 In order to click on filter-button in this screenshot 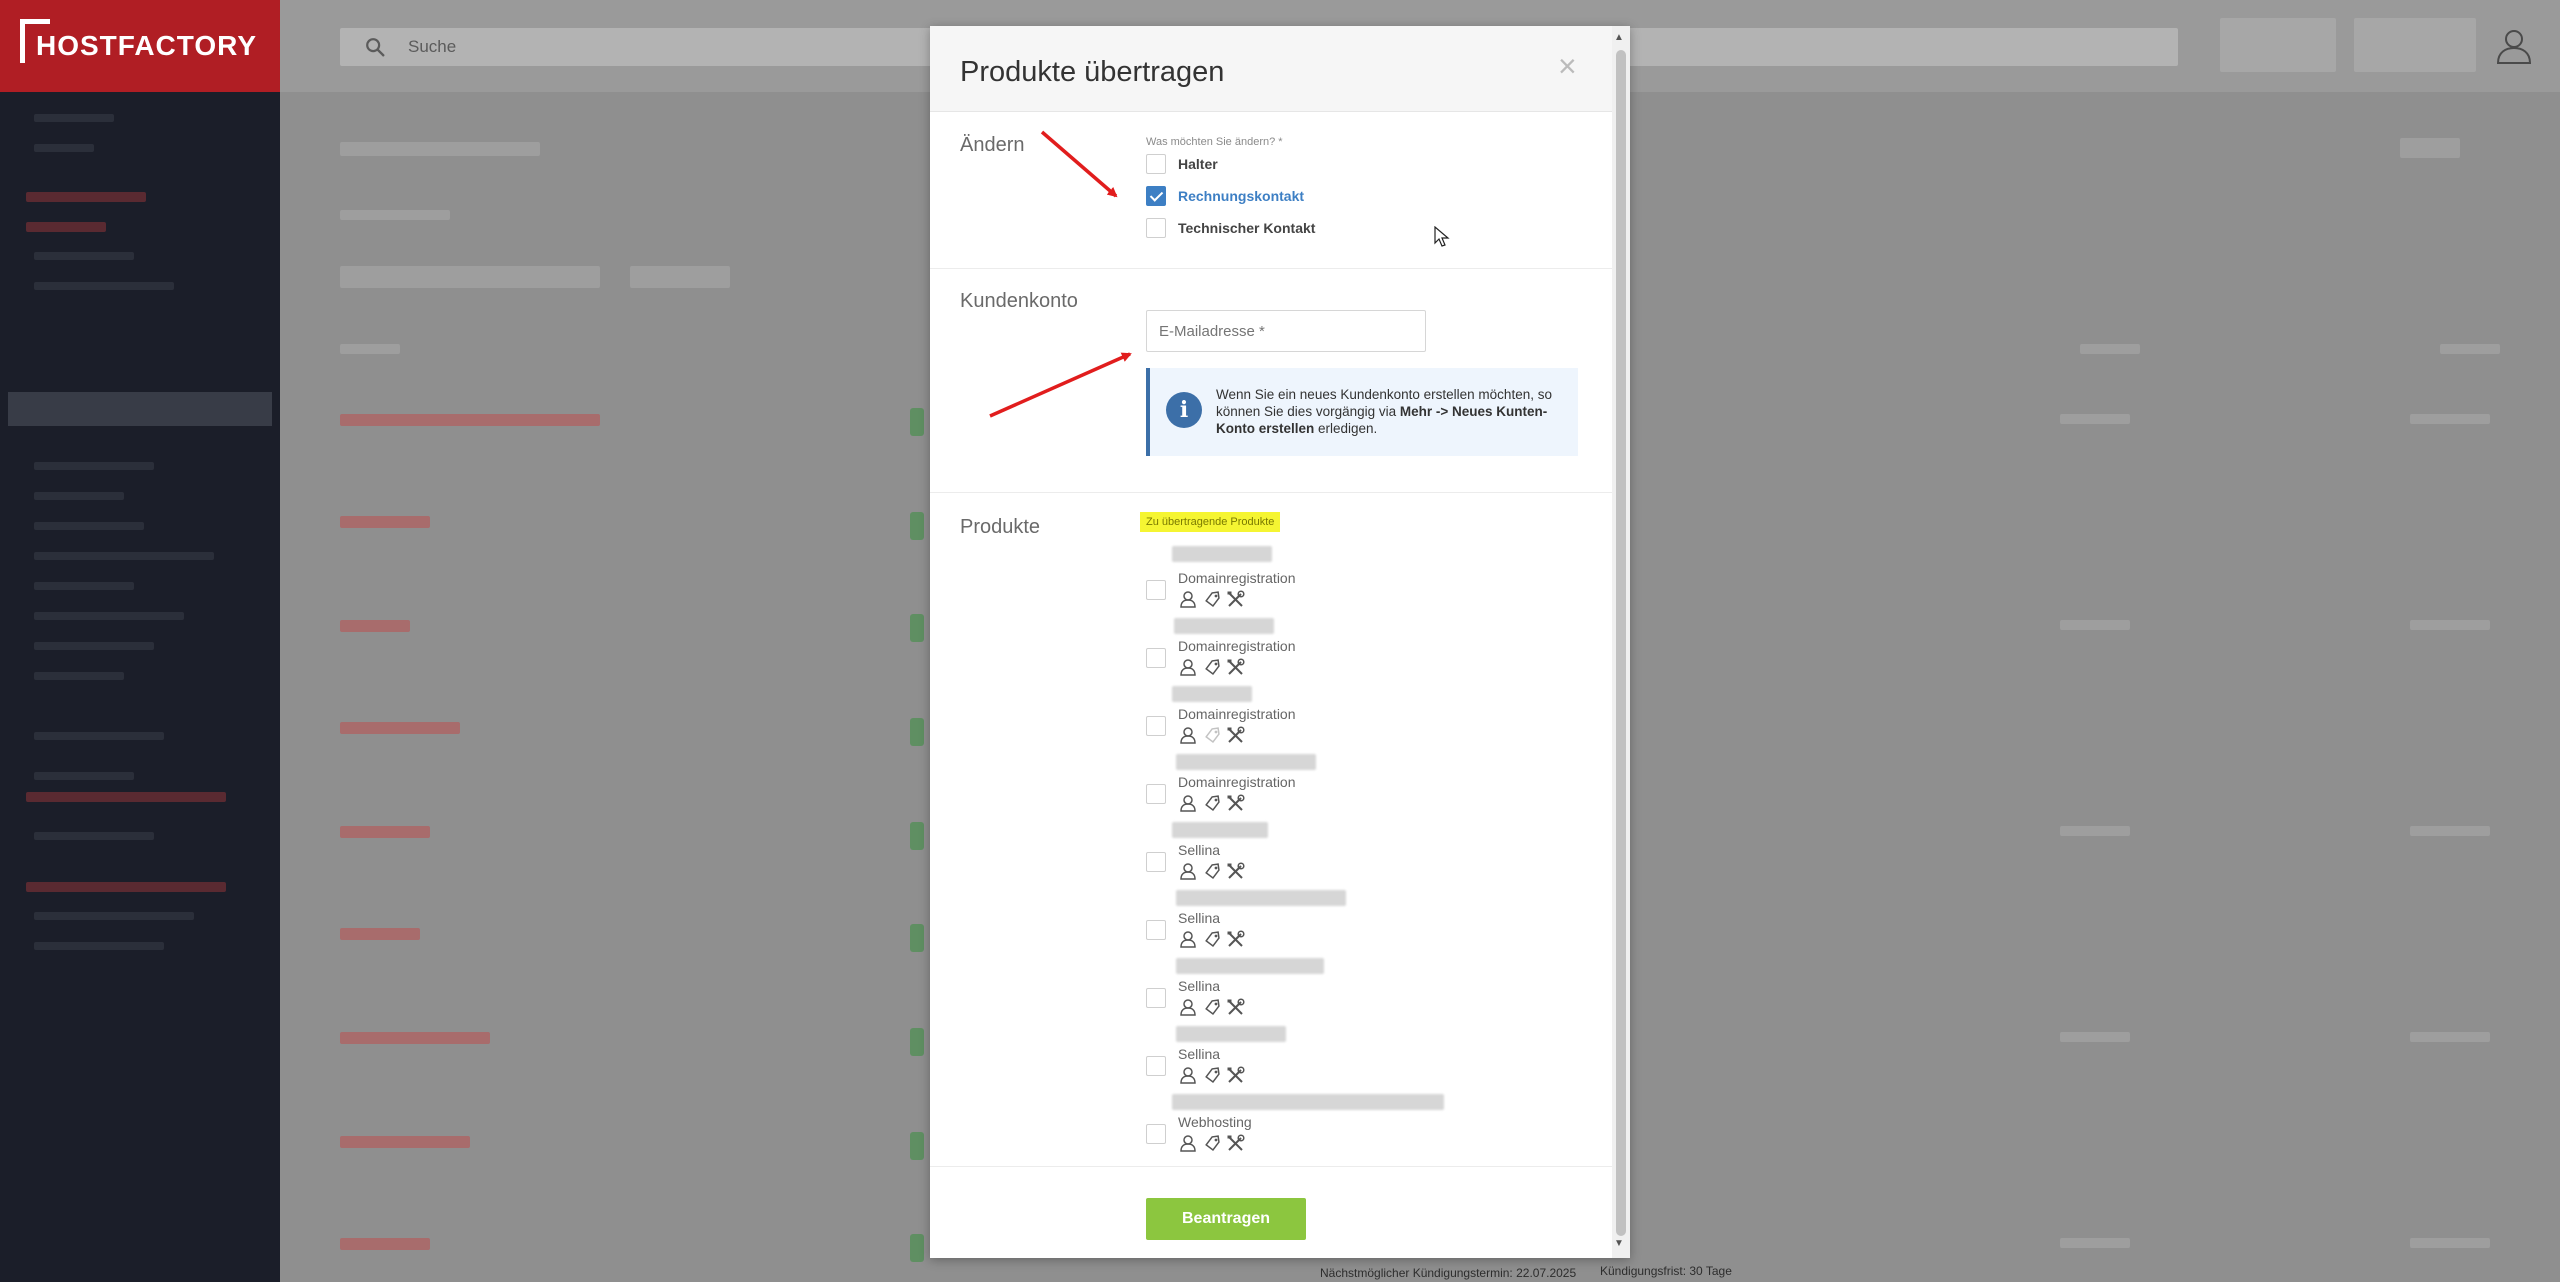, I will do `click(680, 277)`.